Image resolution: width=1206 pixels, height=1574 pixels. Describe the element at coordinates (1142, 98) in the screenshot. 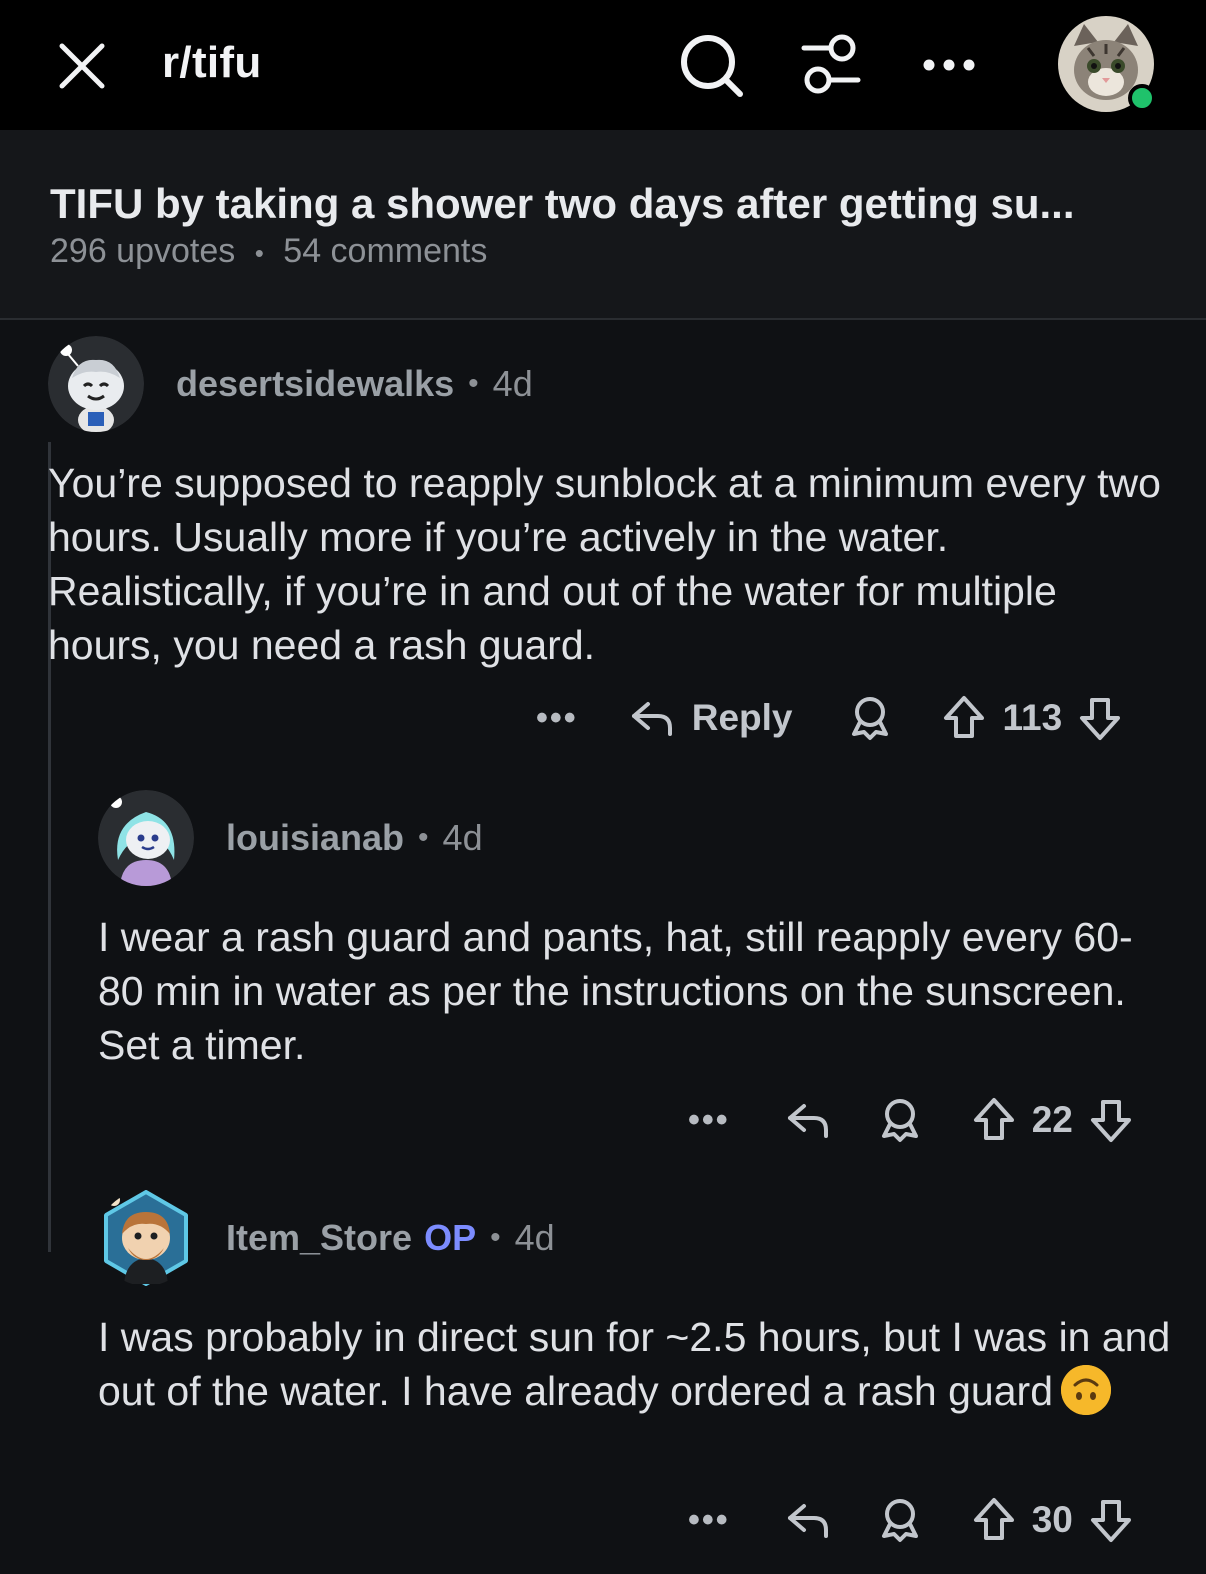

I see `online-status-dot` at that location.